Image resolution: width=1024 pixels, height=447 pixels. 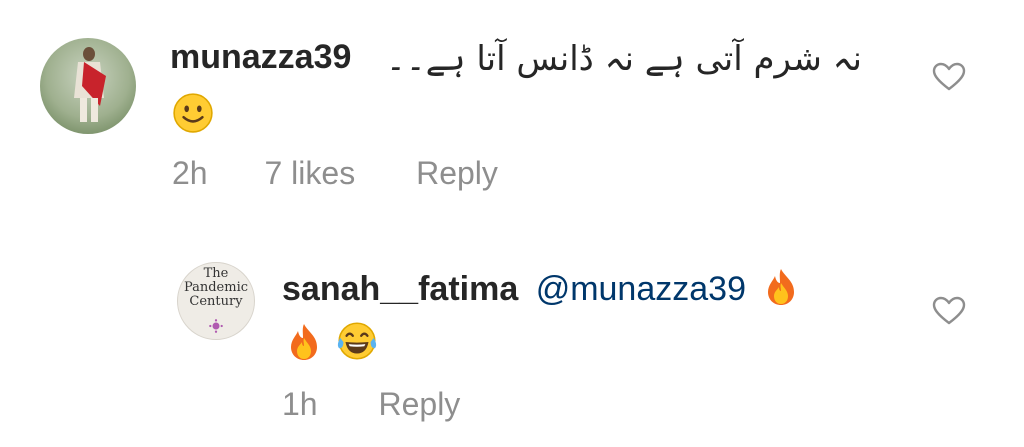 I want to click on profile-photo-icon, so click(x=90, y=84).